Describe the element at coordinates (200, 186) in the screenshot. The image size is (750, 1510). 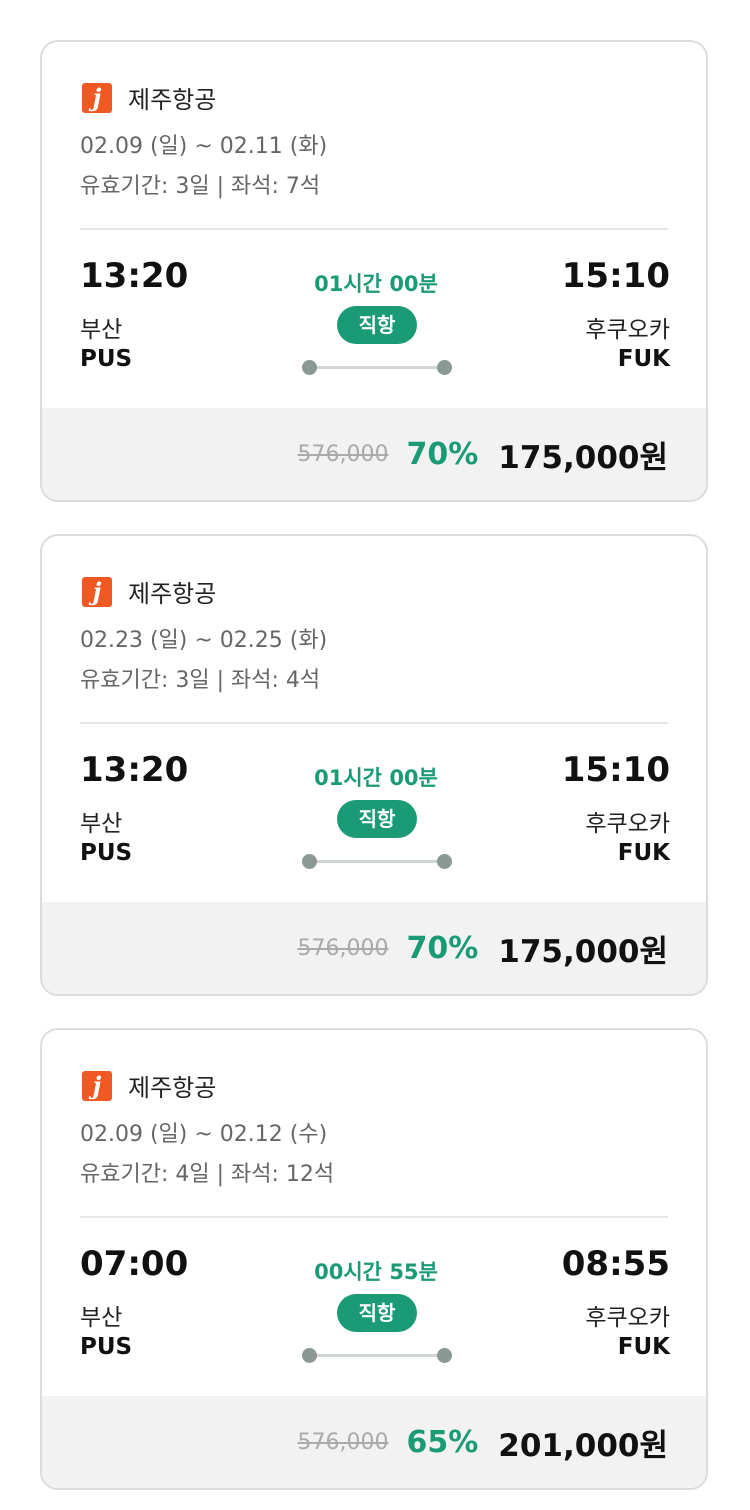
I see `validity-seats: 유효기간: 3일 | 좌석: 7석` at that location.